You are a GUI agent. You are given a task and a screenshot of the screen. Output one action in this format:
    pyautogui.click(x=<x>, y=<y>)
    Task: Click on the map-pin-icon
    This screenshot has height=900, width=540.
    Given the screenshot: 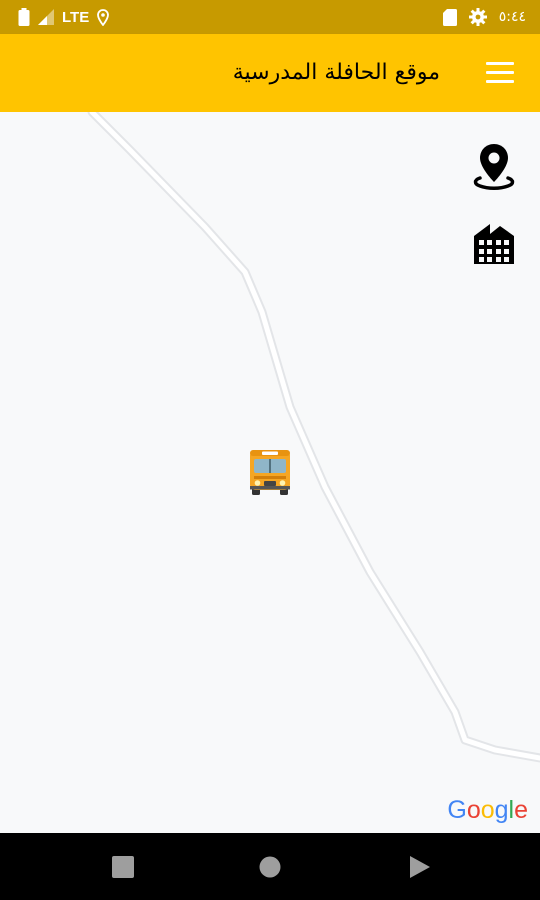 What is the action you would take?
    pyautogui.click(x=494, y=167)
    